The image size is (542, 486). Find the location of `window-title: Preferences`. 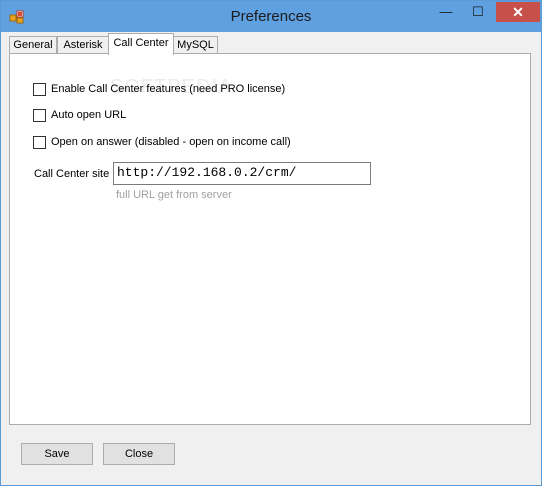

window-title: Preferences is located at coordinates (271, 16).